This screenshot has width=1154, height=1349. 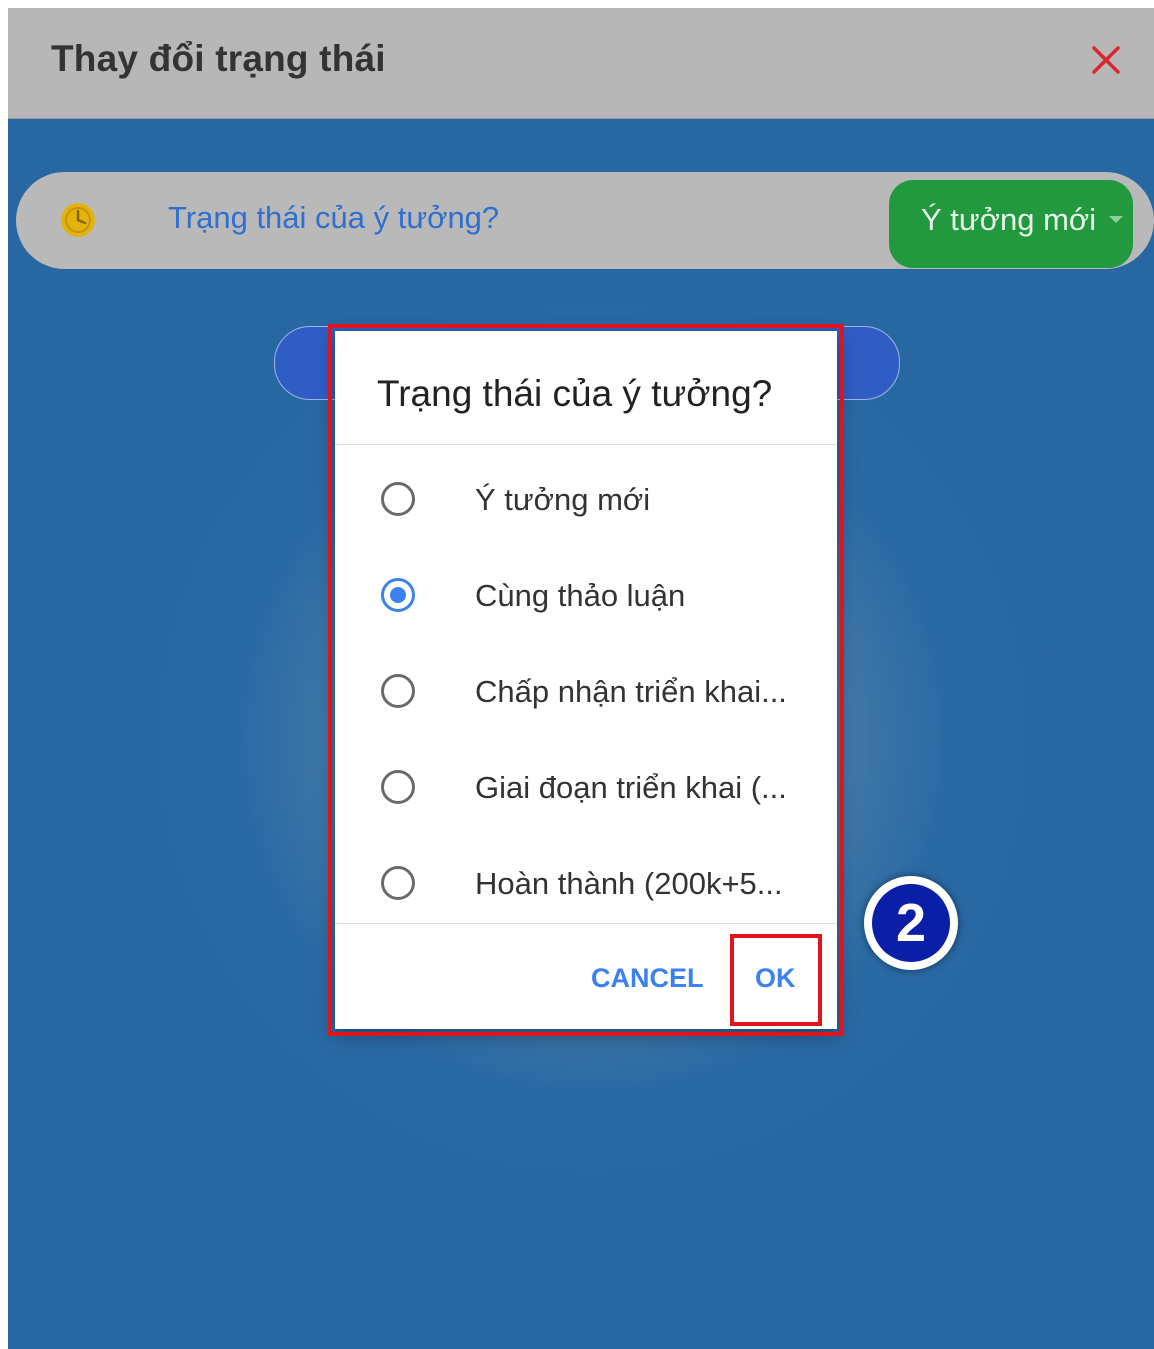 What do you see at coordinates (1009, 219) in the screenshot?
I see `status-select-value: Ý tưởng mới` at bounding box center [1009, 219].